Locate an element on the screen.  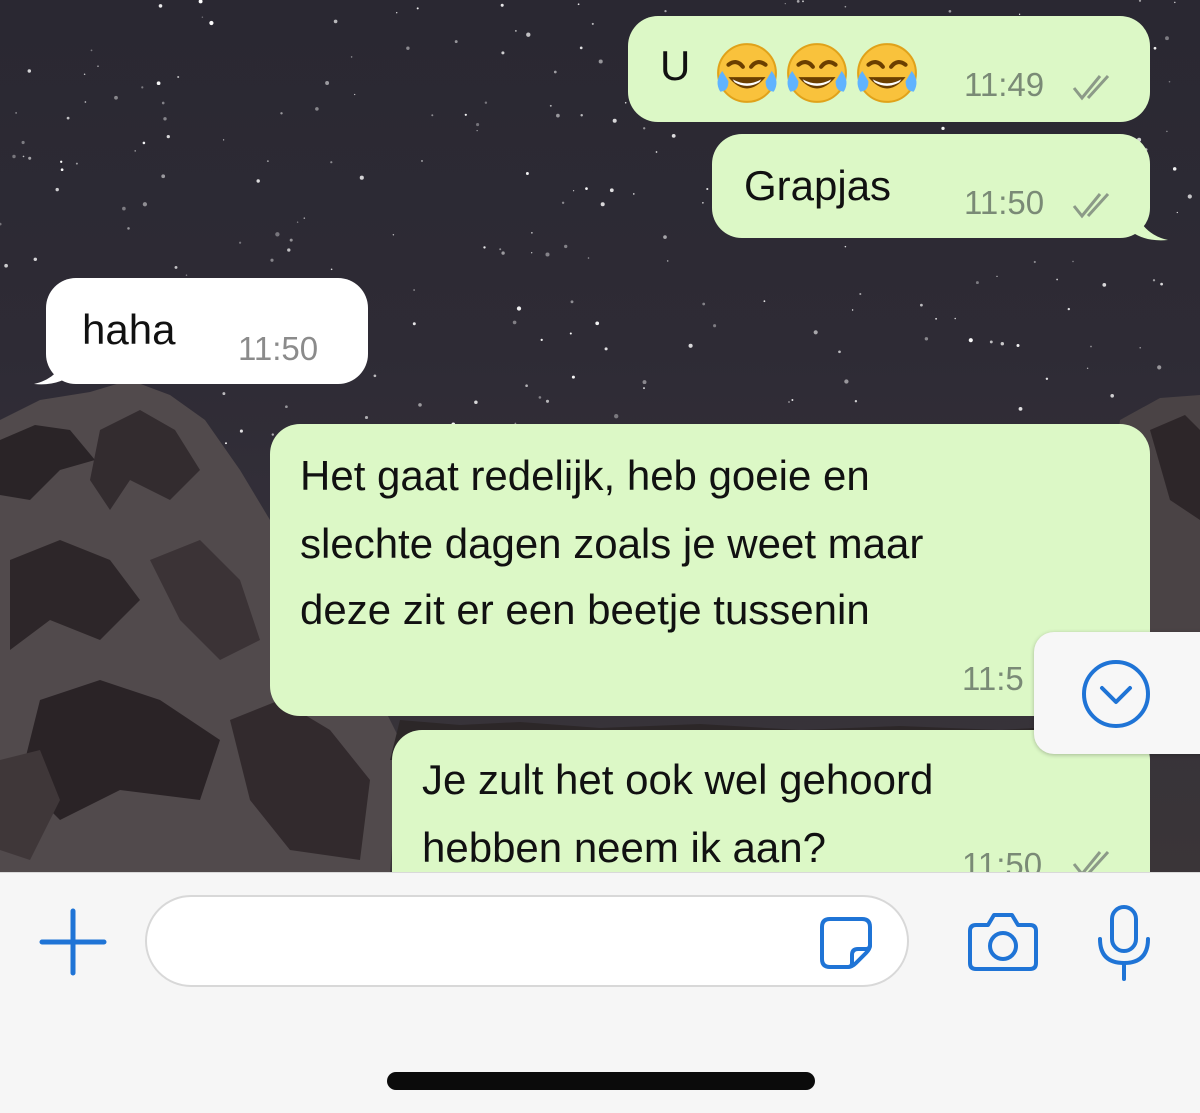
message-text-line: Het gaat redelijk, heb goeie en is located at coordinates (585, 475).